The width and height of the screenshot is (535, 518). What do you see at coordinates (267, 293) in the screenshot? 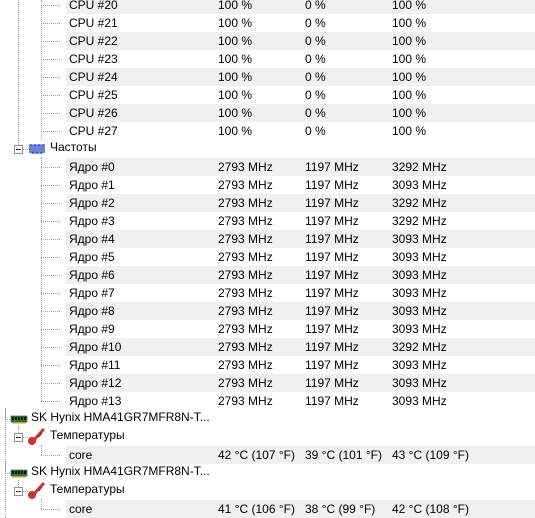
I see `sensor-row: Ядро #7 2793 MHz 1197 MHz 3093 MHz` at bounding box center [267, 293].